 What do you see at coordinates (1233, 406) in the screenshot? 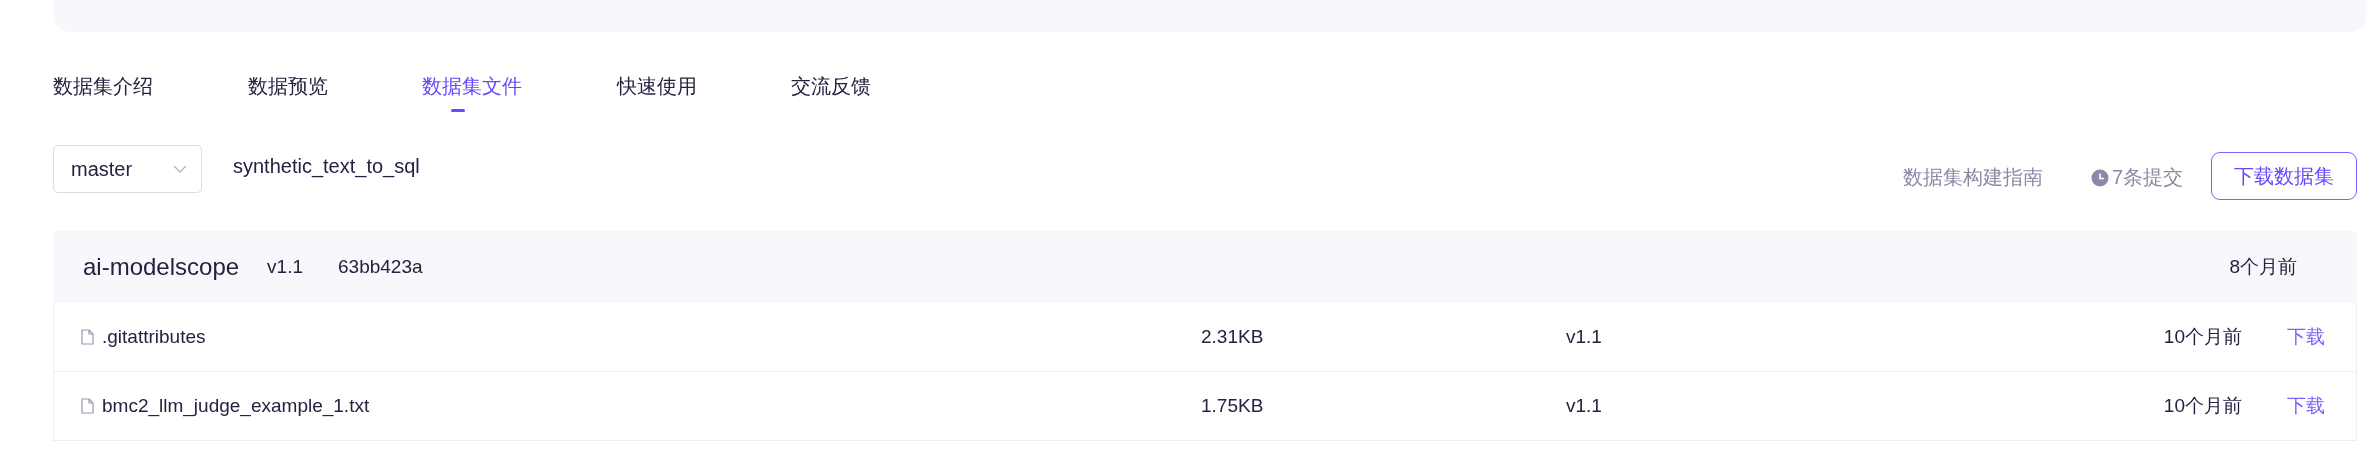
I see `file-size: 1.75KB` at bounding box center [1233, 406].